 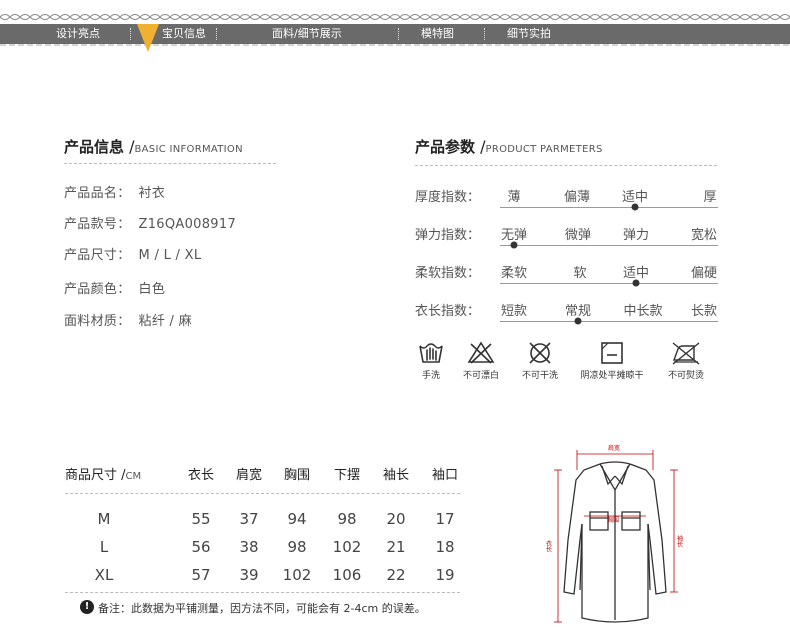 What do you see at coordinates (307, 34) in the screenshot?
I see `nav-item-fabric-details: 面料/细节展示` at bounding box center [307, 34].